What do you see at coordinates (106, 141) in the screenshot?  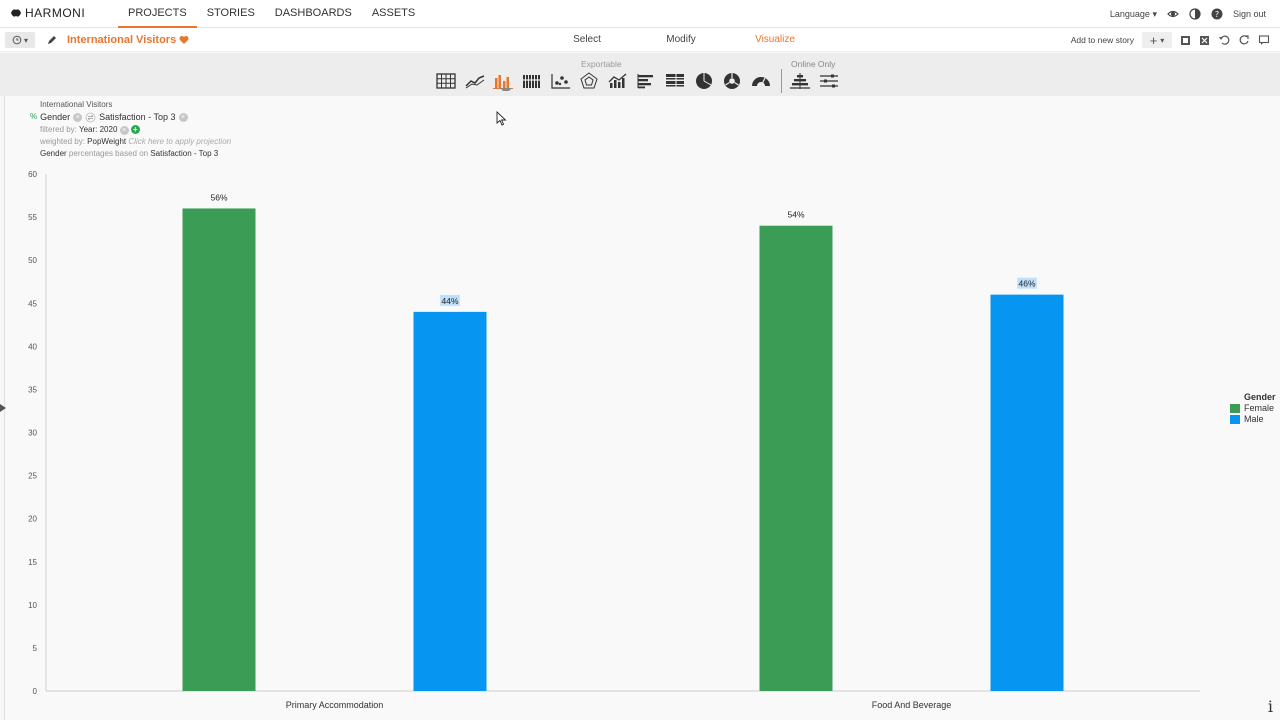 I see `weight-value: PopWeight` at bounding box center [106, 141].